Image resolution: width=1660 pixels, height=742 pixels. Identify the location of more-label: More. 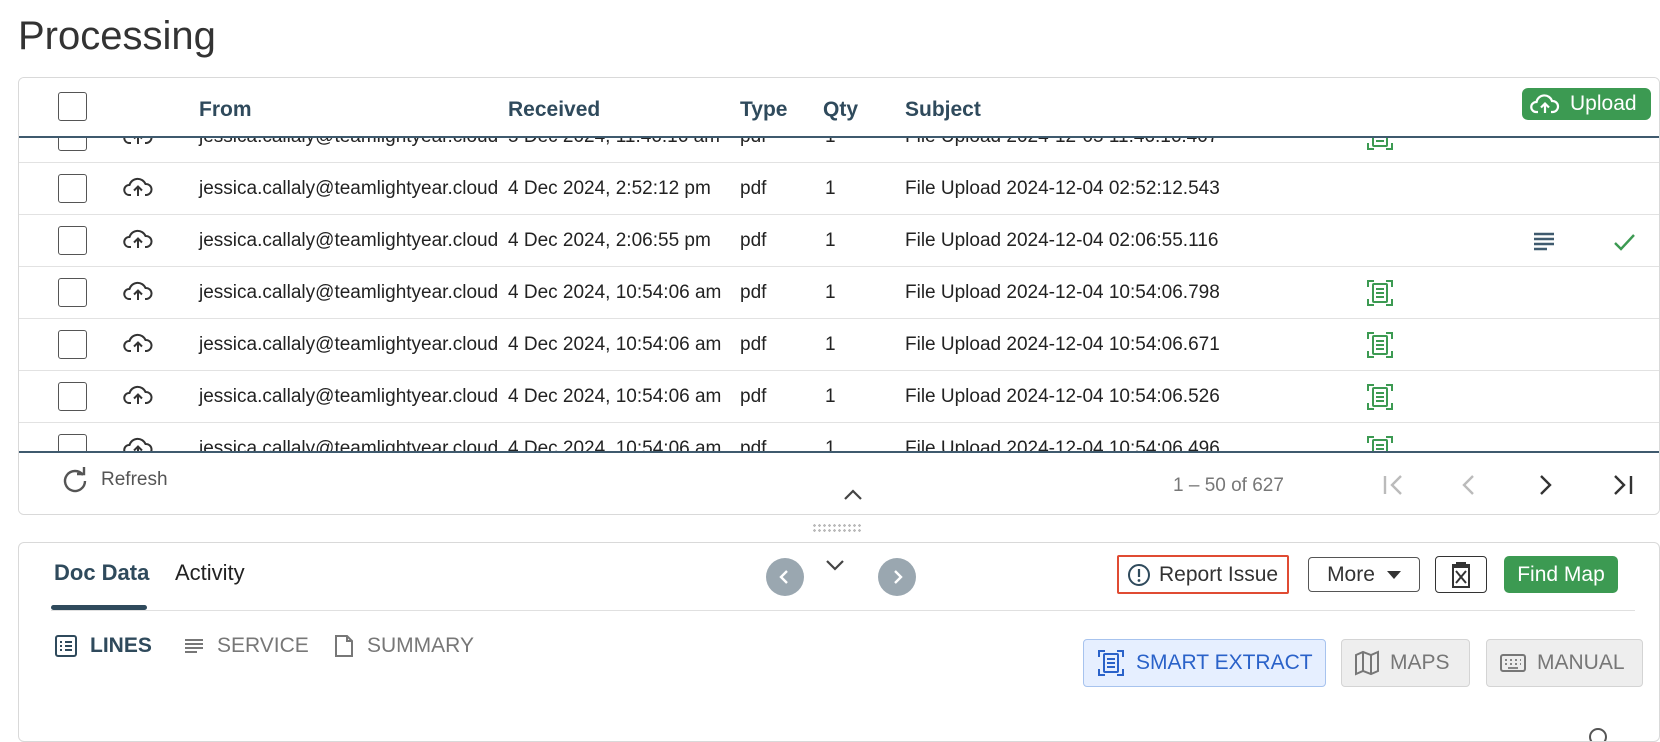
(1351, 574).